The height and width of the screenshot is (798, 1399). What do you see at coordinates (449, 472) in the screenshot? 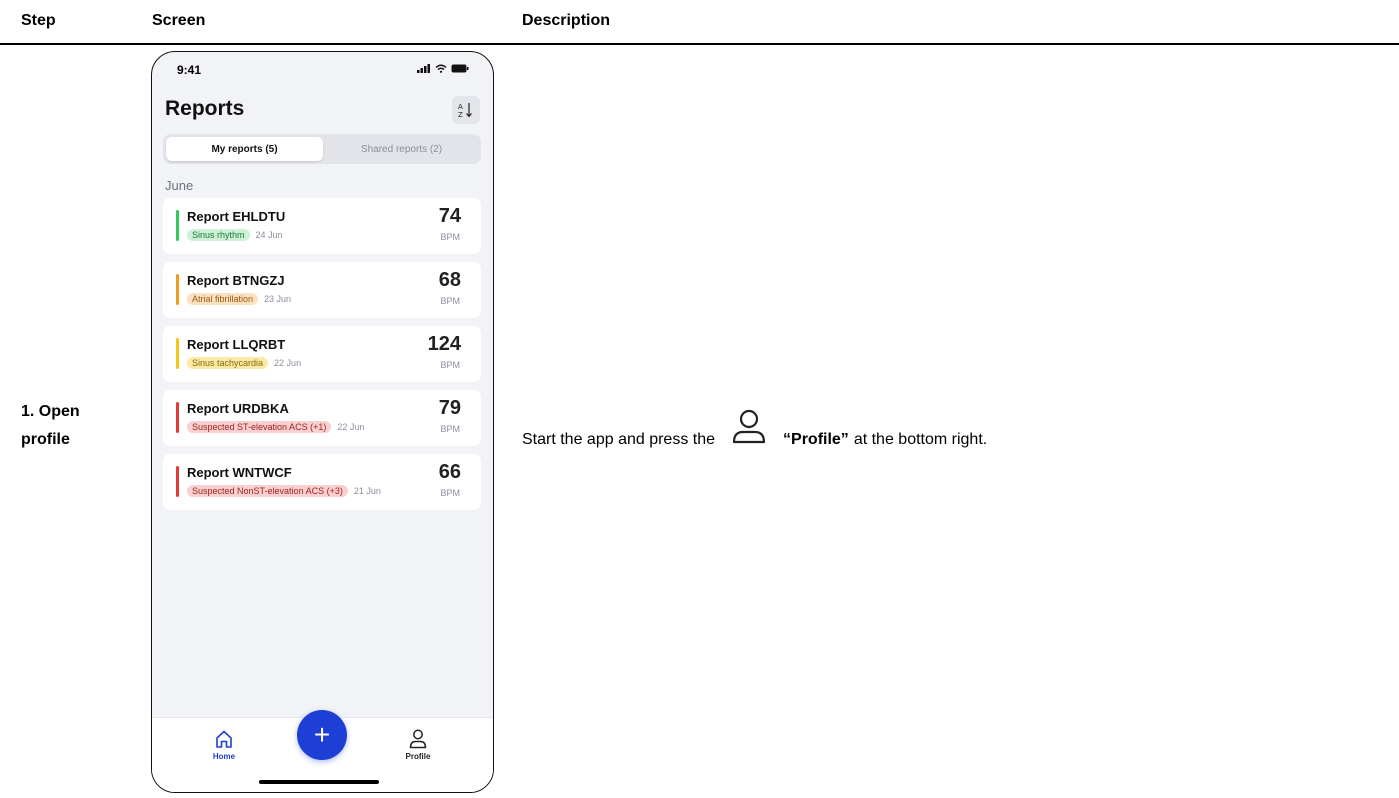
I see `bpm-value: 66` at bounding box center [449, 472].